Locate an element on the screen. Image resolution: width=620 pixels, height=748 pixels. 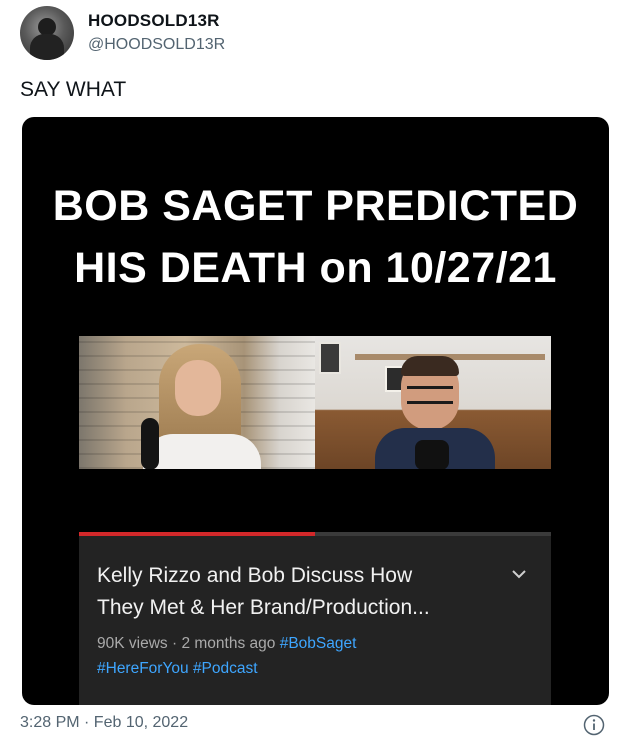
video-thumbnail is located at coordinates (315, 402).